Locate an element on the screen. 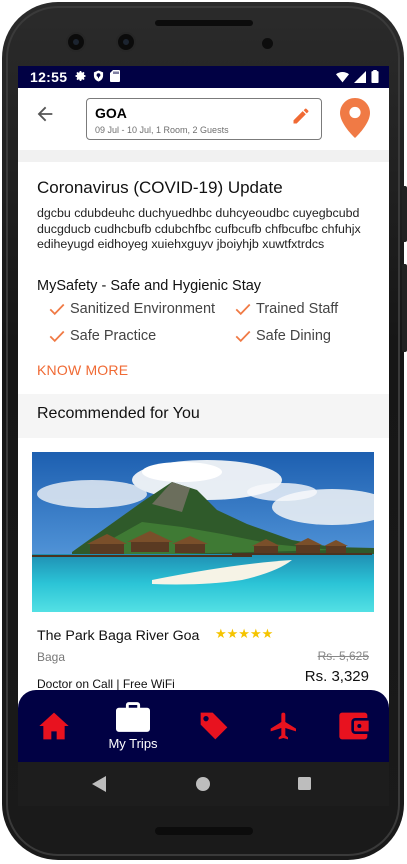  back-arrow-icon is located at coordinates (45, 114).